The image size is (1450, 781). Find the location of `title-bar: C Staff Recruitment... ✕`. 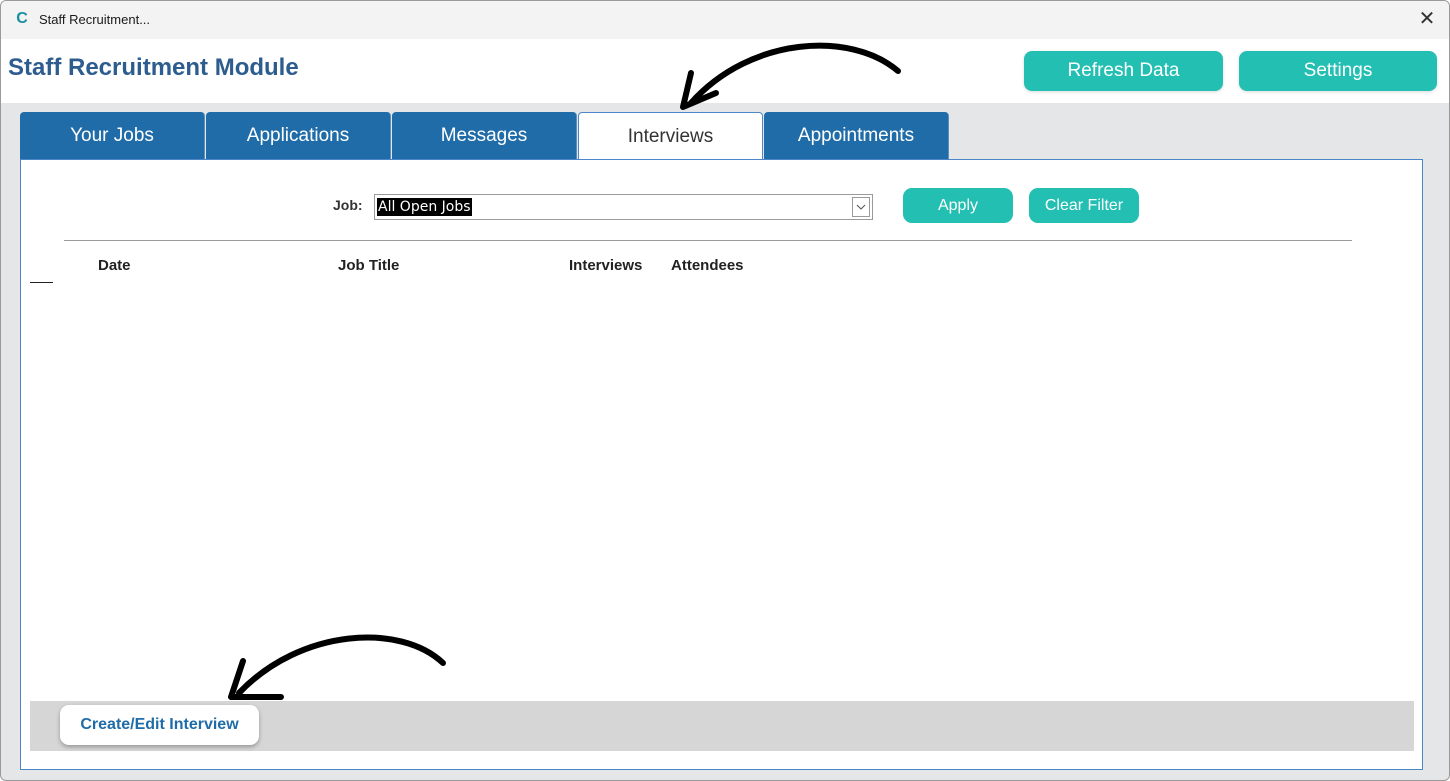

title-bar: C Staff Recruitment... ✕ is located at coordinates (725, 20).